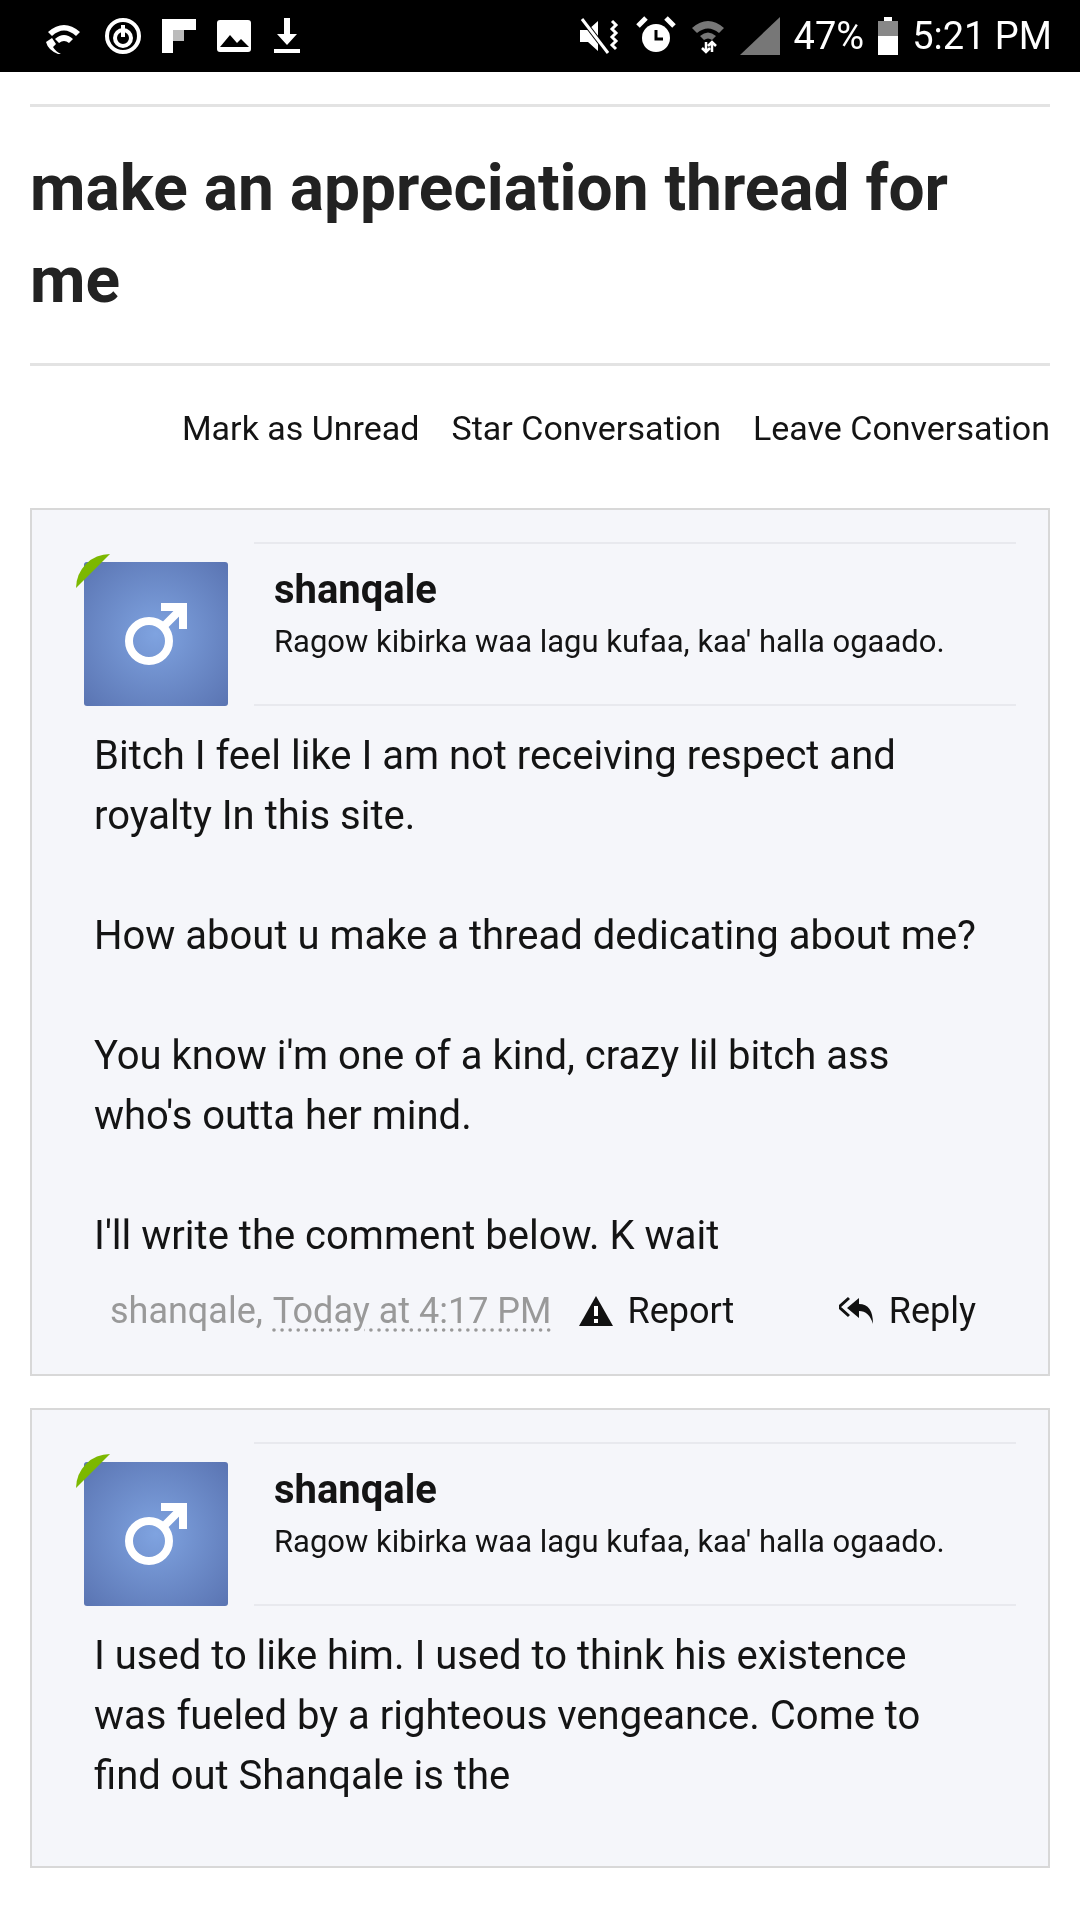  Describe the element at coordinates (888, 36) in the screenshot. I see `battery-icon` at that location.